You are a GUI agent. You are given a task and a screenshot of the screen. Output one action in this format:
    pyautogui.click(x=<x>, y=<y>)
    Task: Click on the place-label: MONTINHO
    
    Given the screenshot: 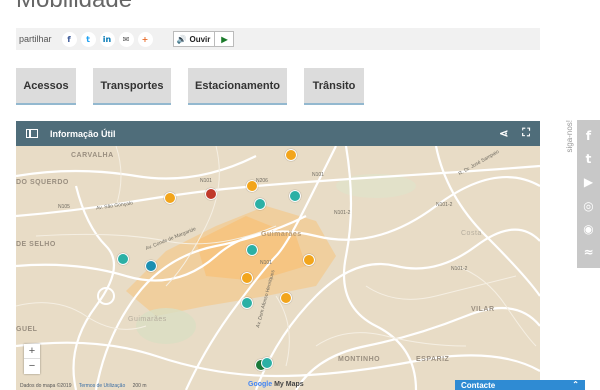 What is the action you would take?
    pyautogui.click(x=359, y=359)
    